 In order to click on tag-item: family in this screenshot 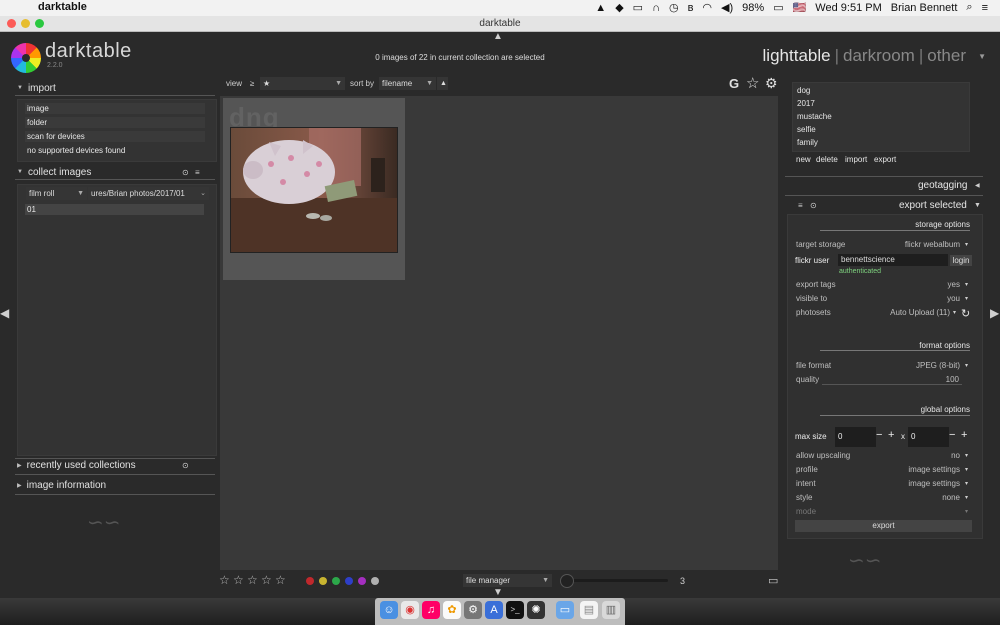, I will do `click(807, 142)`.